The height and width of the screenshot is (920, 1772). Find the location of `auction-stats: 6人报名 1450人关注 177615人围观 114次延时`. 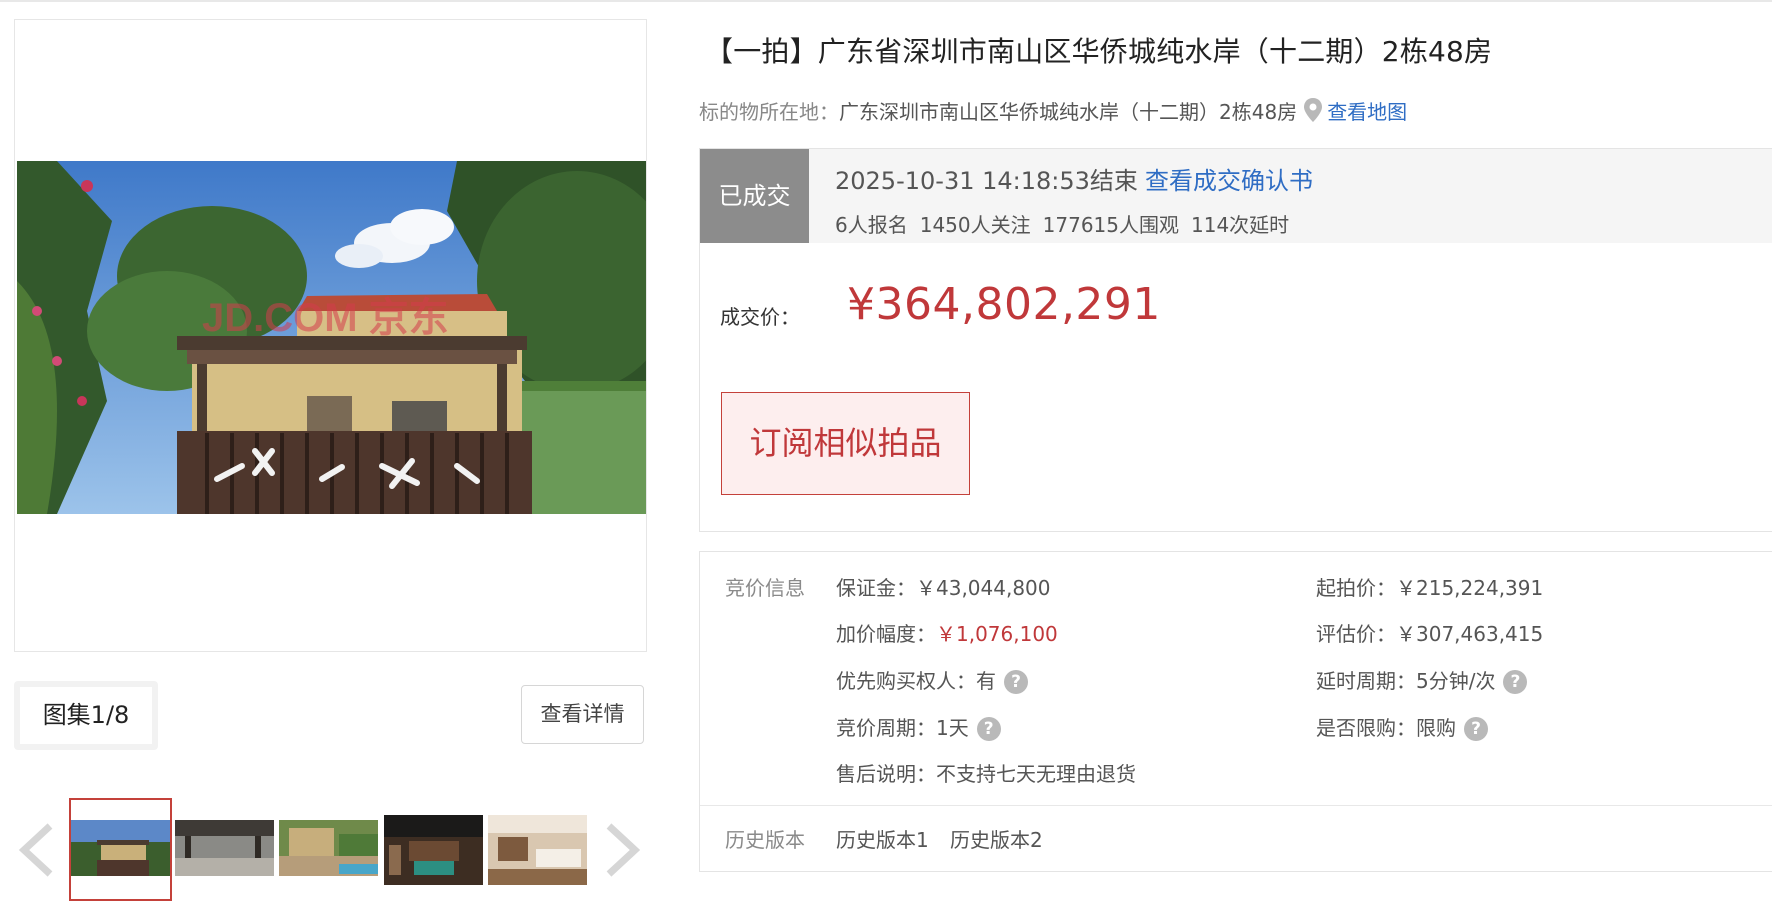

auction-stats: 6人报名 1450人关注 177615人围观 114次延时 is located at coordinates (1068, 223).